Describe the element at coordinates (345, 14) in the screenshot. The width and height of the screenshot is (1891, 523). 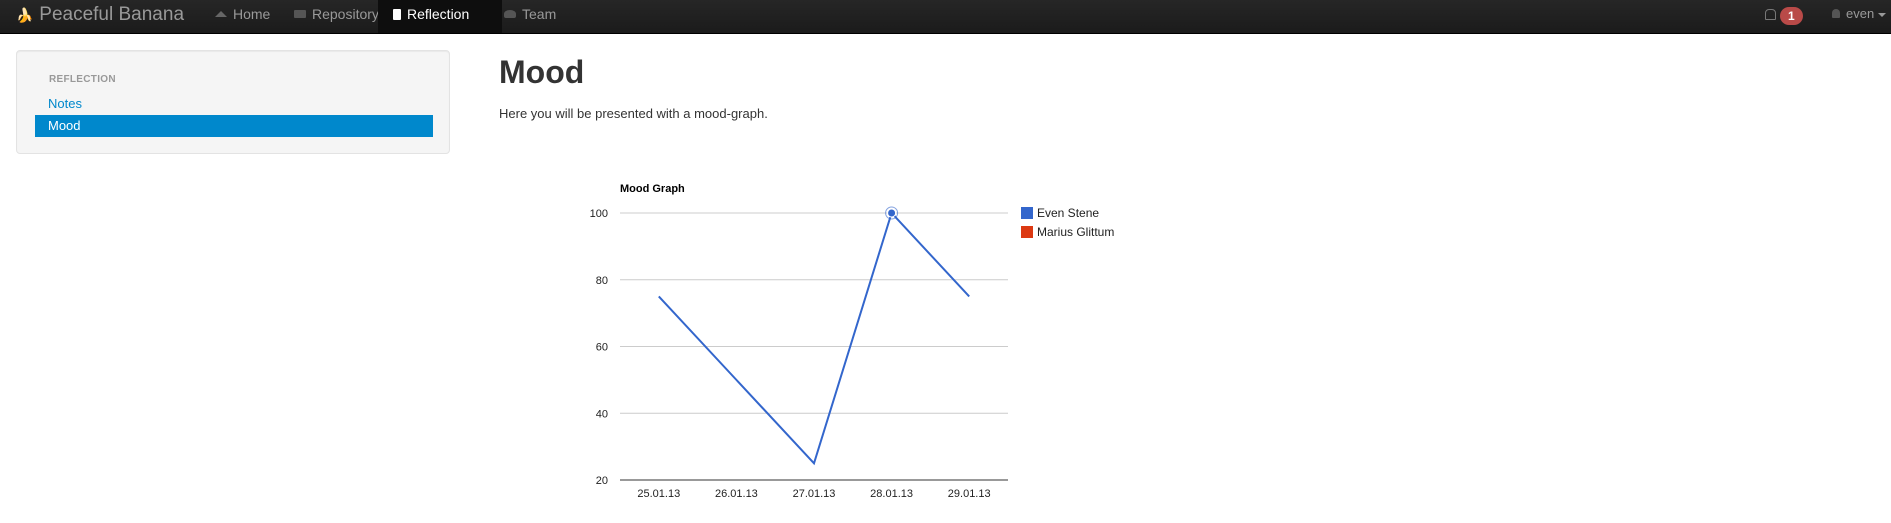
I see `nav-repository-label: Repository` at that location.